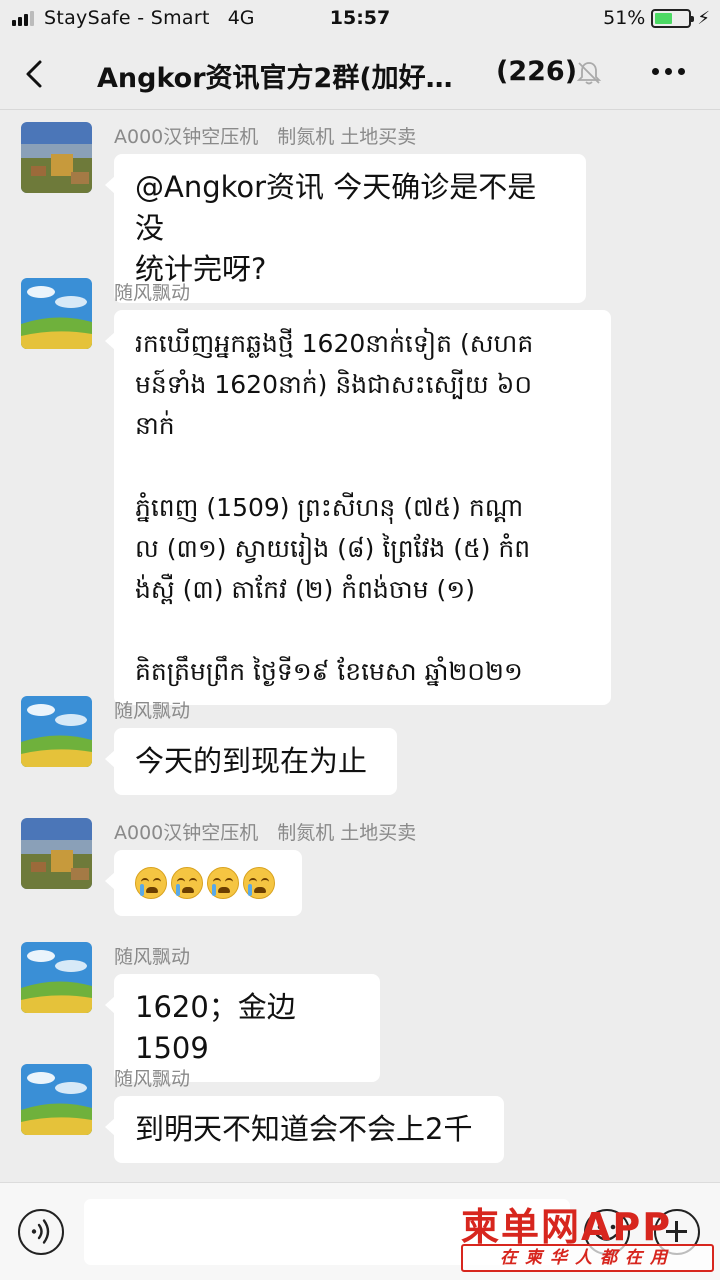 Image resolution: width=720 pixels, height=1280 pixels. What do you see at coordinates (329, 507) in the screenshot?
I see `message-text-line: ភ្នំពេញ (1509) ព្រះសីហនុ (៧៥) កណ្តា` at bounding box center [329, 507].